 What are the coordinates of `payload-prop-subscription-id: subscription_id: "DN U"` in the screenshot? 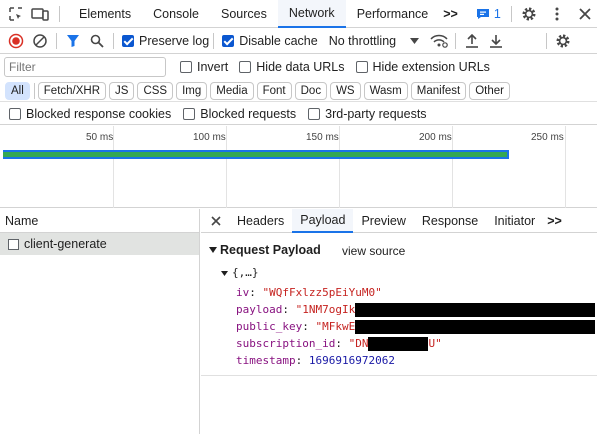 It's located at (339, 344).